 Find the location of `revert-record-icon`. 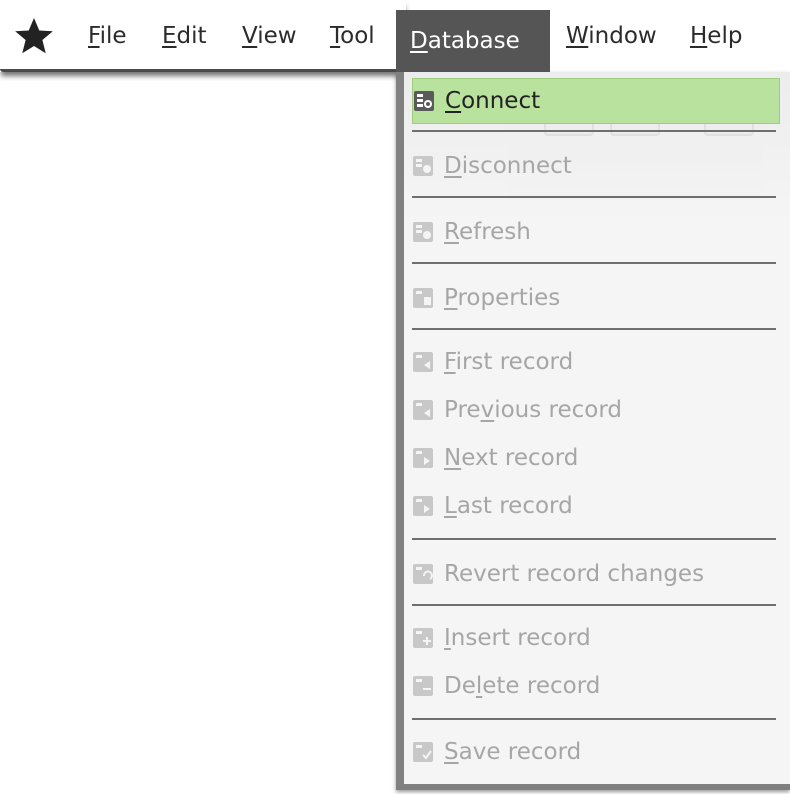

revert-record-icon is located at coordinates (423, 574).